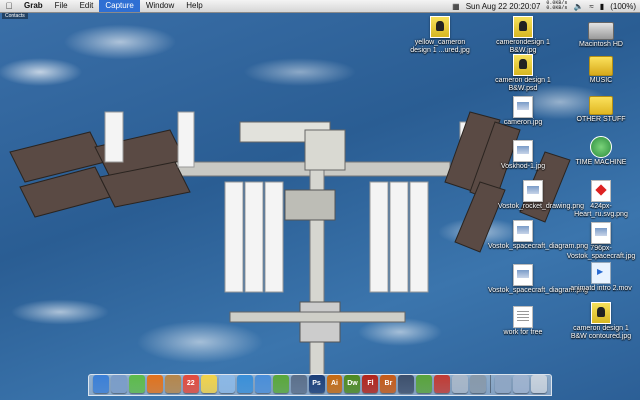 The width and height of the screenshot is (640, 400). I want to click on text-file-icon, so click(523, 317).